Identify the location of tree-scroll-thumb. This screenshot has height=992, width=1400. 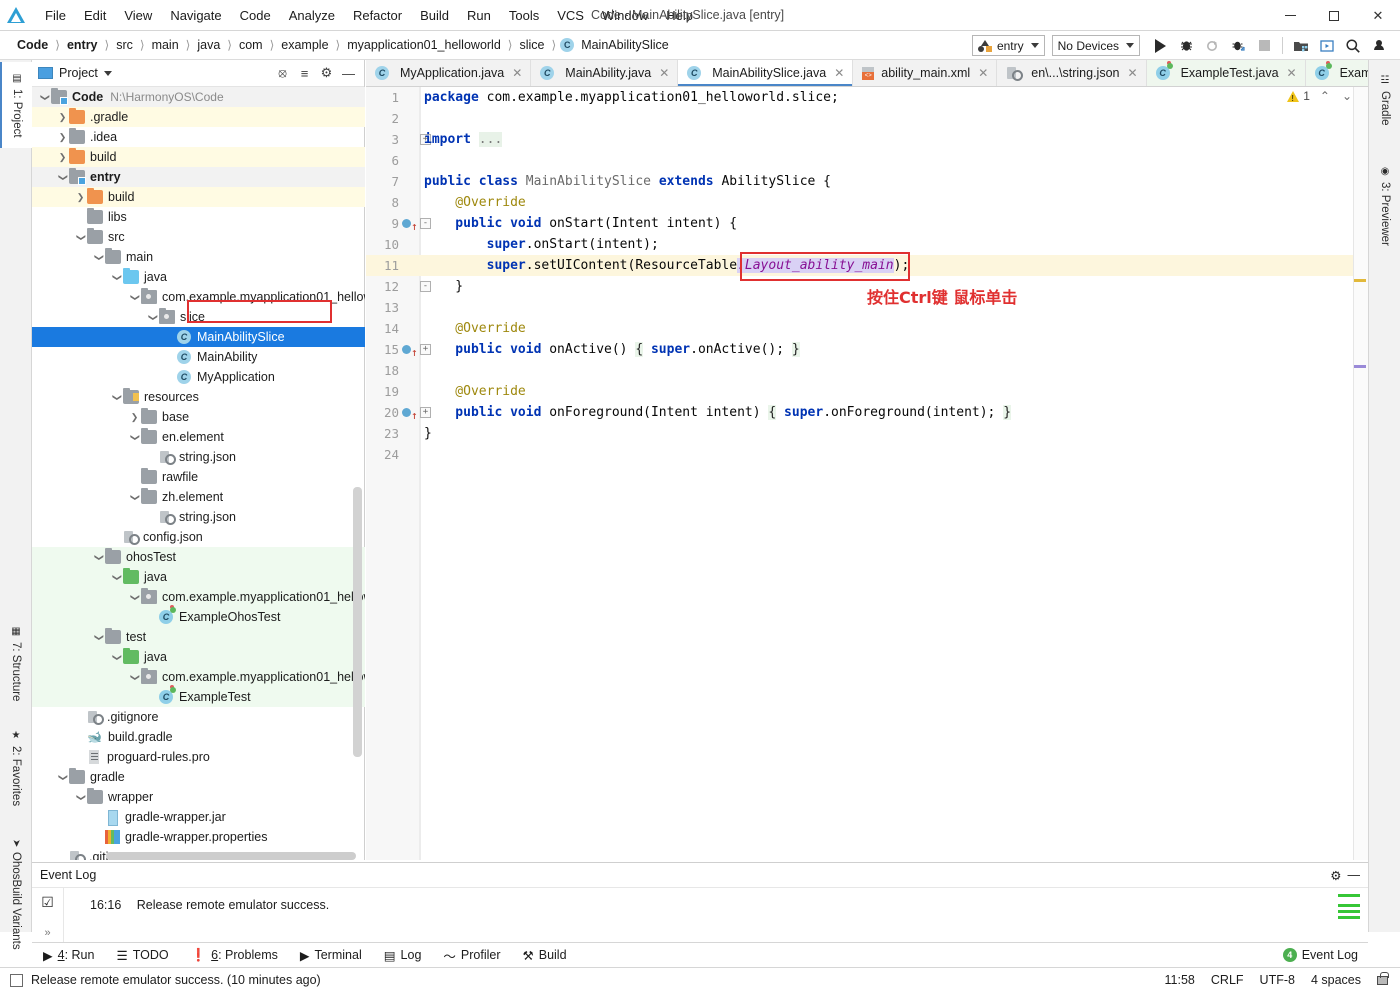
(357, 622).